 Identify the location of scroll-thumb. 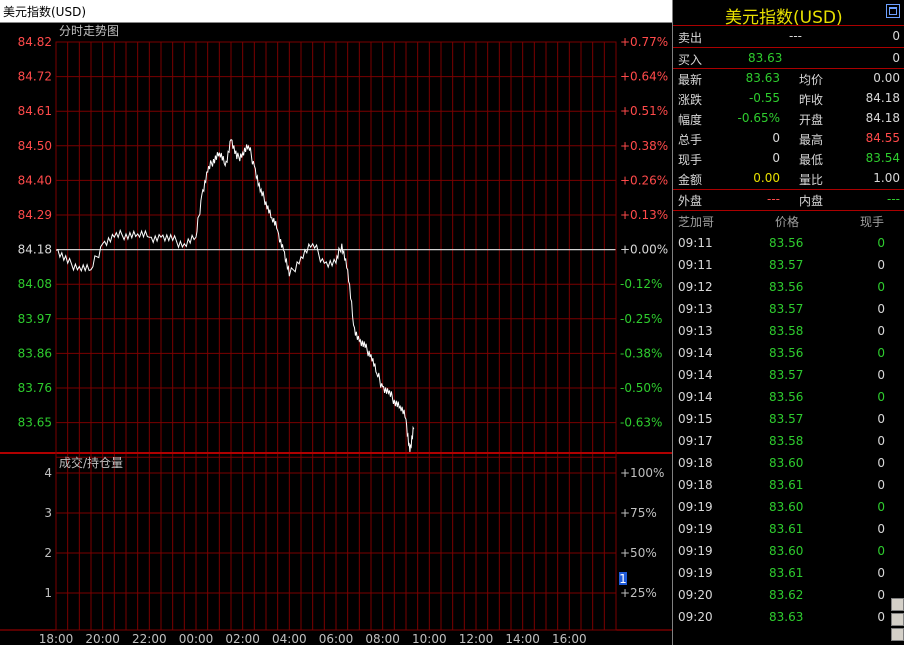
(897, 604).